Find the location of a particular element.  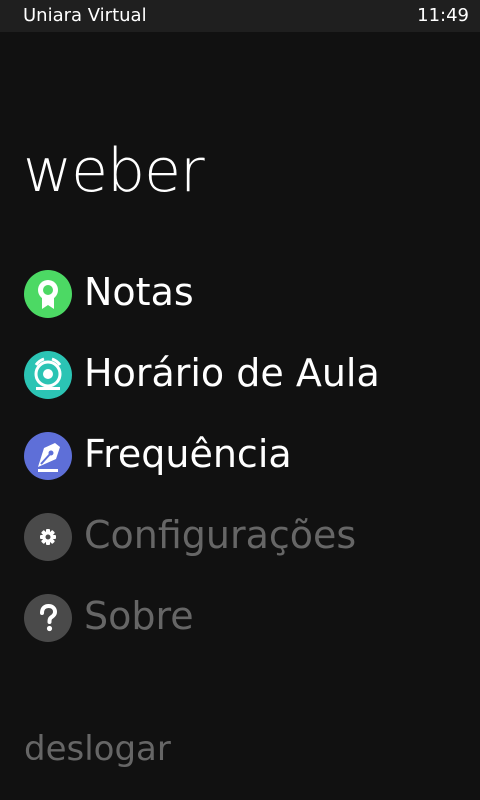

menu-item-configuracoes: Configurações is located at coordinates (239, 537).